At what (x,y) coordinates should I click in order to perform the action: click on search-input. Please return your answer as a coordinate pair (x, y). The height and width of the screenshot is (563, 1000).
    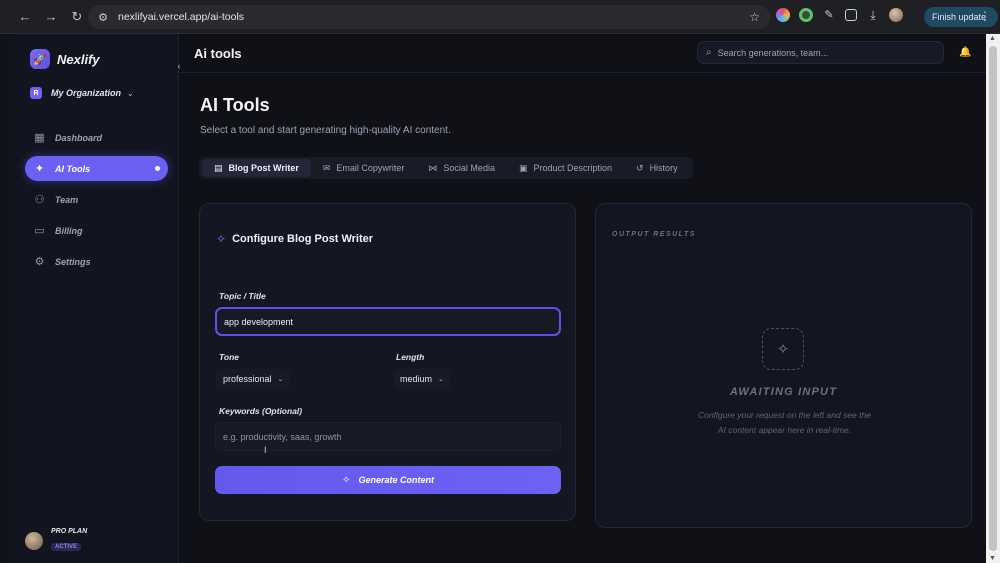
    Looking at the image, I should click on (817, 52).